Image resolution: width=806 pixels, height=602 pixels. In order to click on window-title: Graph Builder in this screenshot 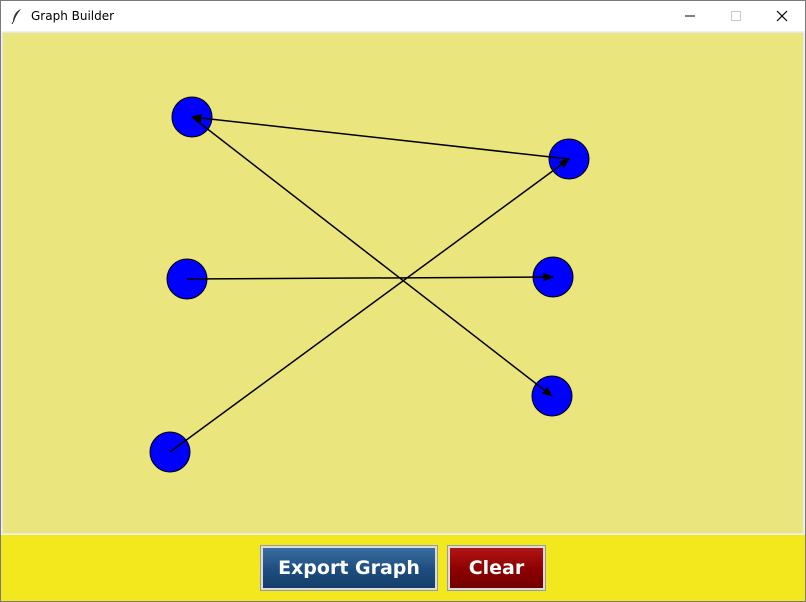, I will do `click(73, 16)`.